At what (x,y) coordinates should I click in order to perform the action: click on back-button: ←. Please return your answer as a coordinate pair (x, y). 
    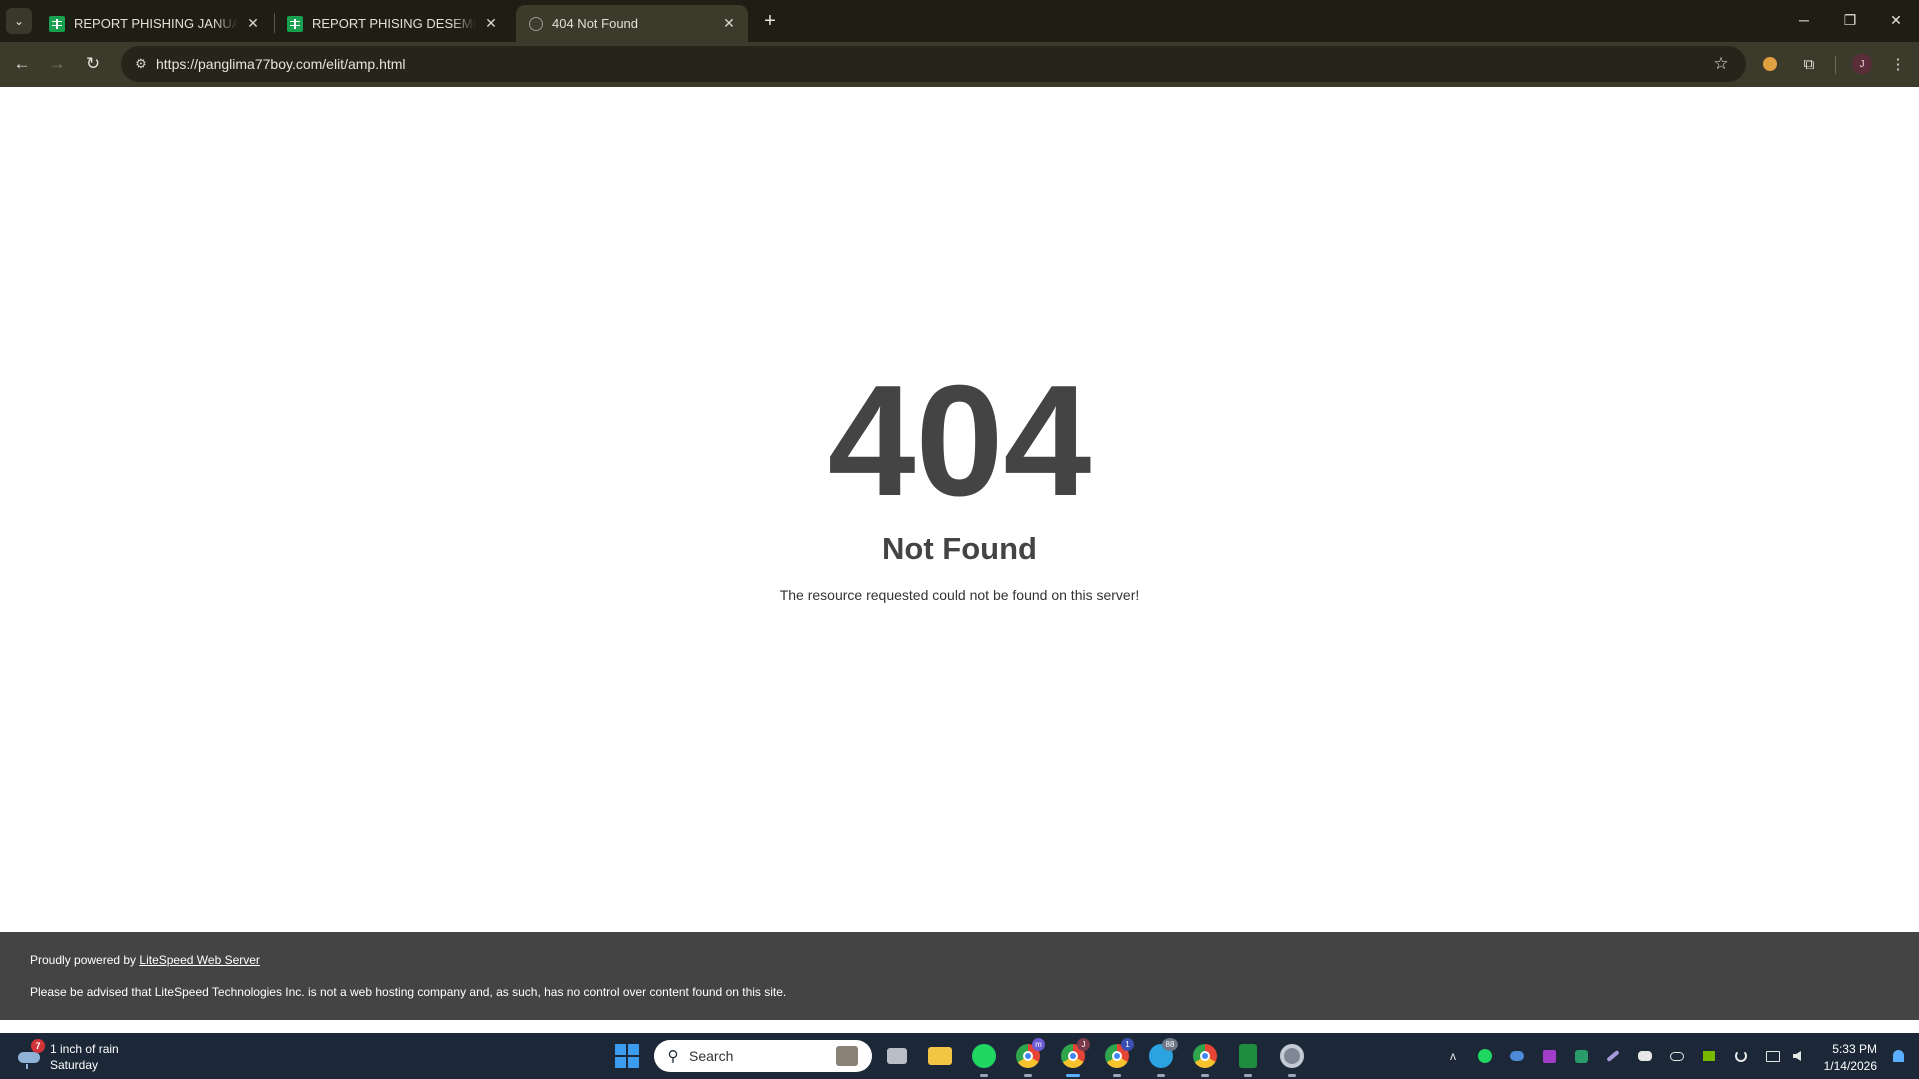
    Looking at the image, I should click on (22, 64).